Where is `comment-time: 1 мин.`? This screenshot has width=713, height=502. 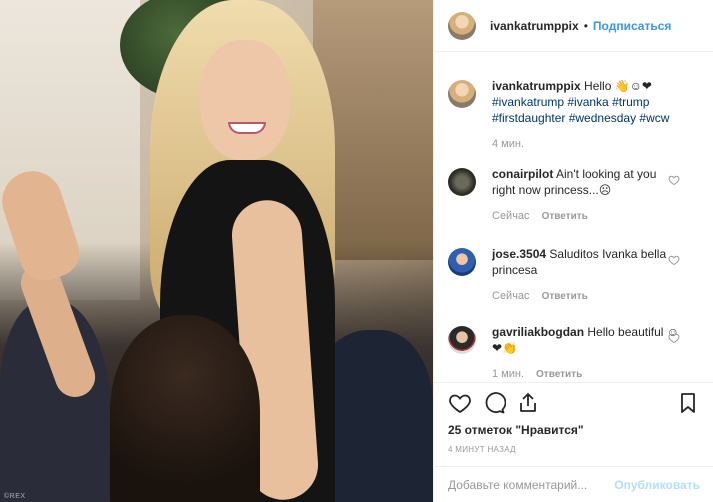 comment-time: 1 мин. is located at coordinates (508, 374).